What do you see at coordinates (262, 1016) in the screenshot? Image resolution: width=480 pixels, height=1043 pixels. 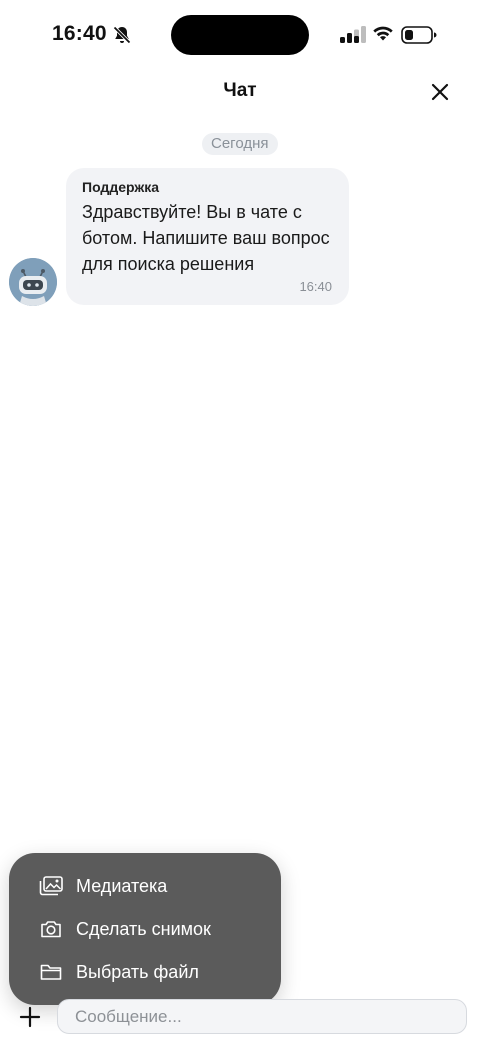 I see `message-input` at bounding box center [262, 1016].